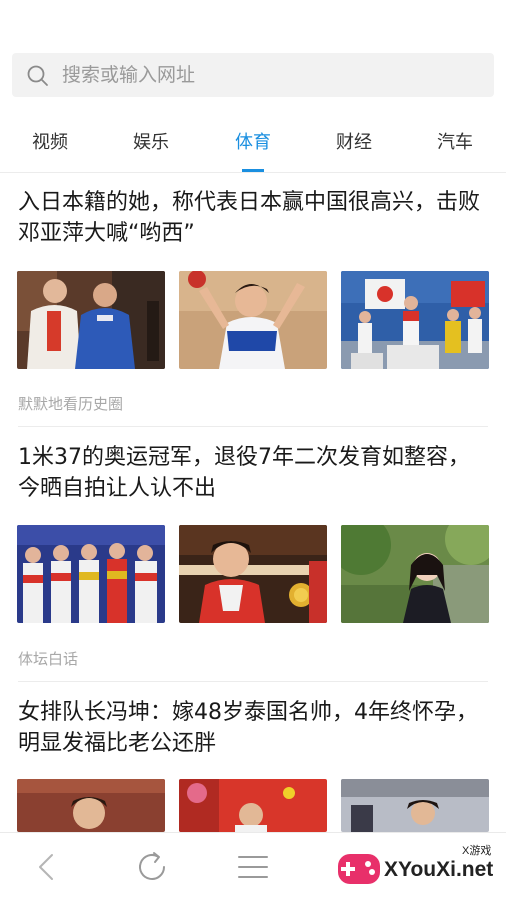 This screenshot has width=506, height=901. I want to click on category-tabs: 视频 娱乐 体育 财经 汽车, so click(253, 143).